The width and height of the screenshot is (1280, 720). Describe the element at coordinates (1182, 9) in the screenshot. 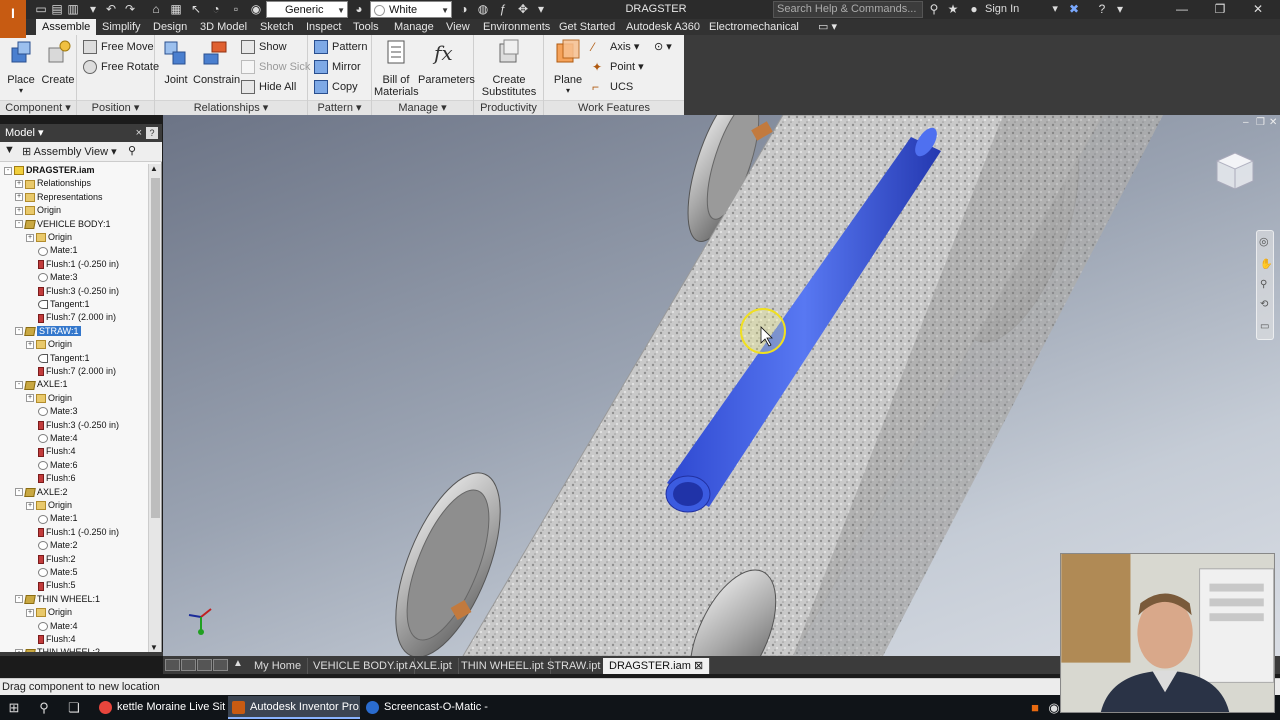

I see `minimize-button: —` at that location.